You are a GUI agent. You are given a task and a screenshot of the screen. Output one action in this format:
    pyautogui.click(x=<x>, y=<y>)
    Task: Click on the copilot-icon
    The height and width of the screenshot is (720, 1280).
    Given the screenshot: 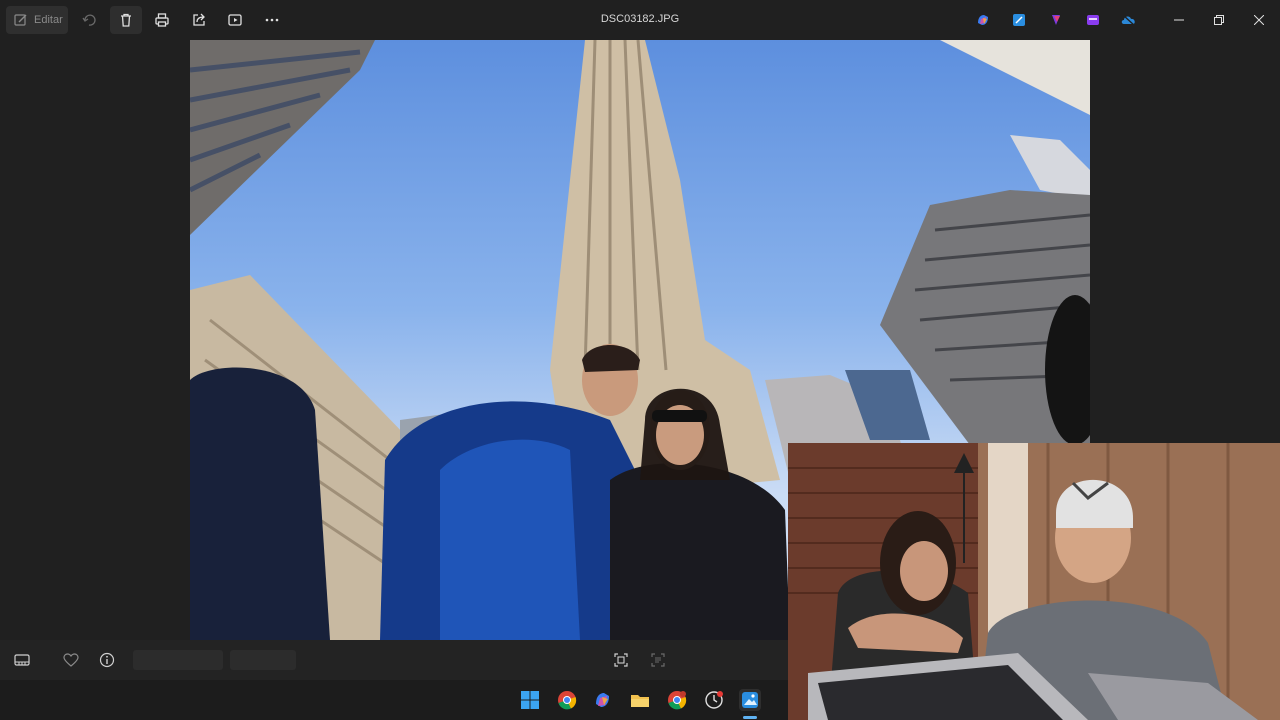 What is the action you would take?
    pyautogui.click(x=983, y=20)
    